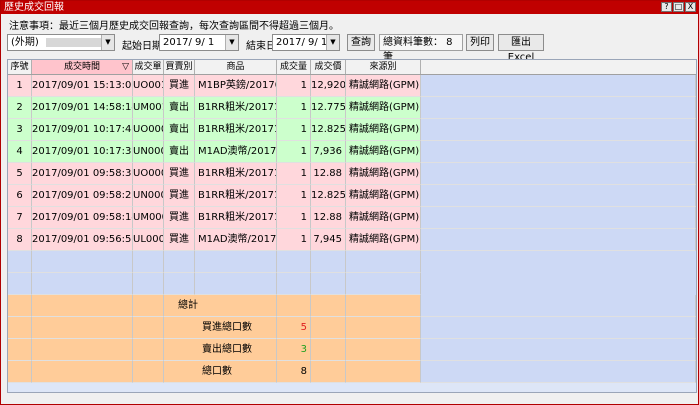 The height and width of the screenshot is (405, 699). Describe the element at coordinates (148, 196) in the screenshot. I see `cell-order: UN0001` at that location.